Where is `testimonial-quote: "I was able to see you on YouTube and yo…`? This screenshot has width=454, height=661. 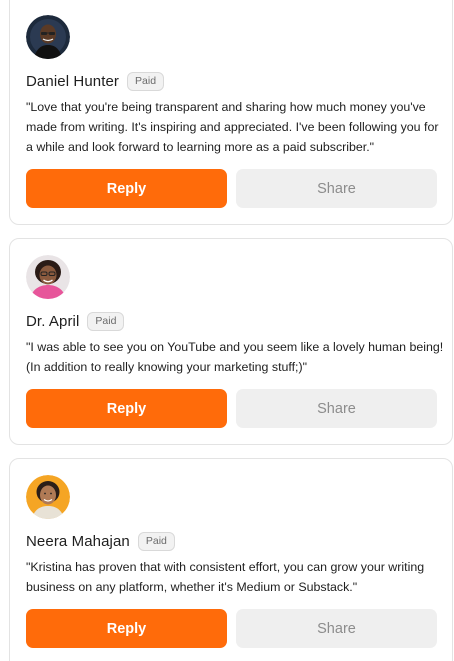
testimonial-quote: "I was able to see you on YouTube and yo… is located at coordinates (235, 357).